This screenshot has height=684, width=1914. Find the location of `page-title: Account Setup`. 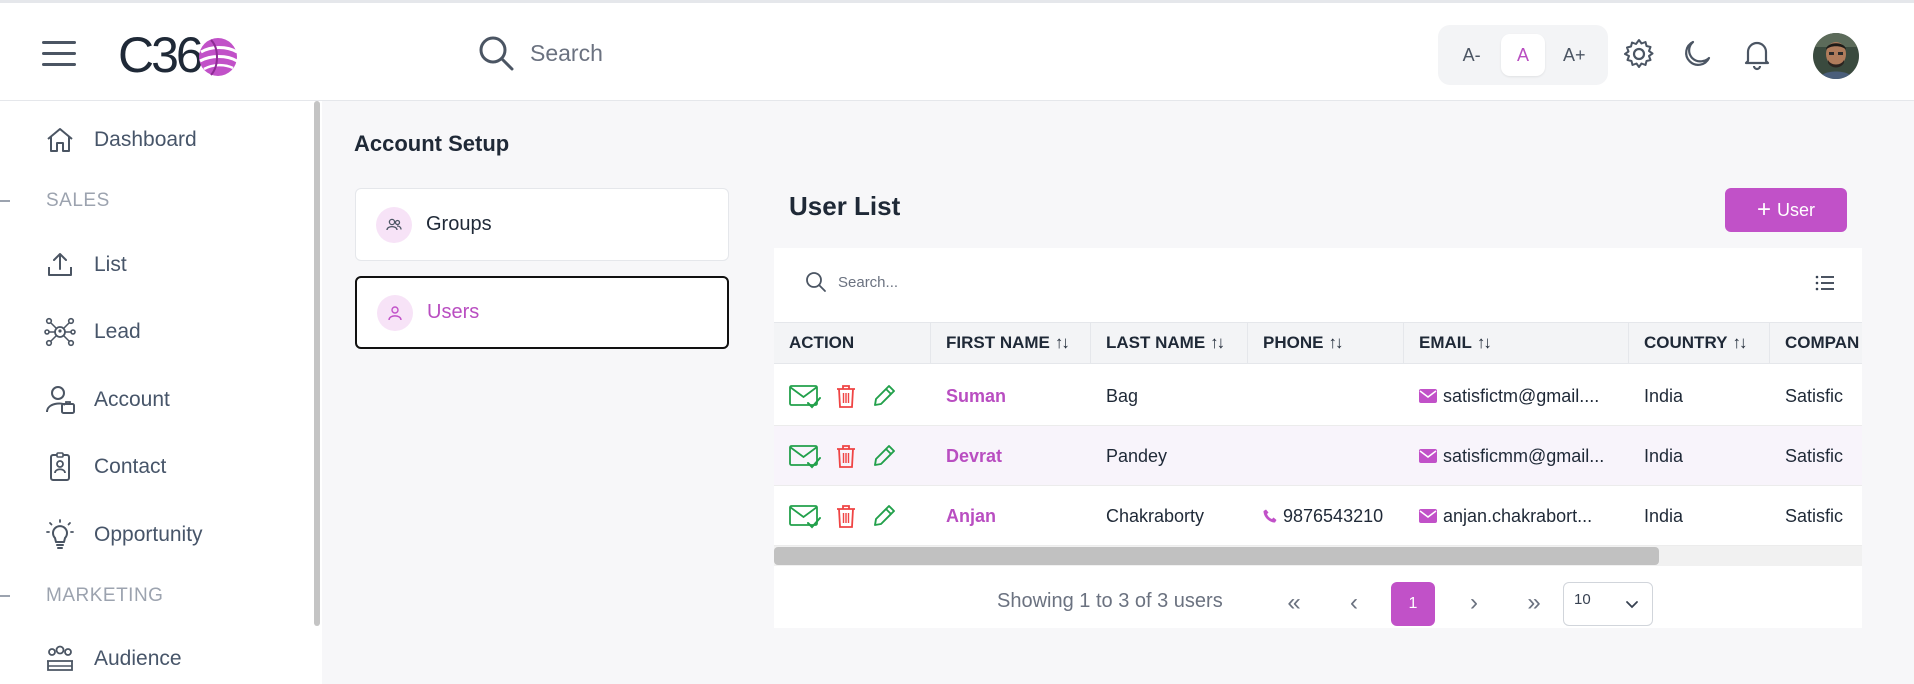

page-title: Account Setup is located at coordinates (432, 143).